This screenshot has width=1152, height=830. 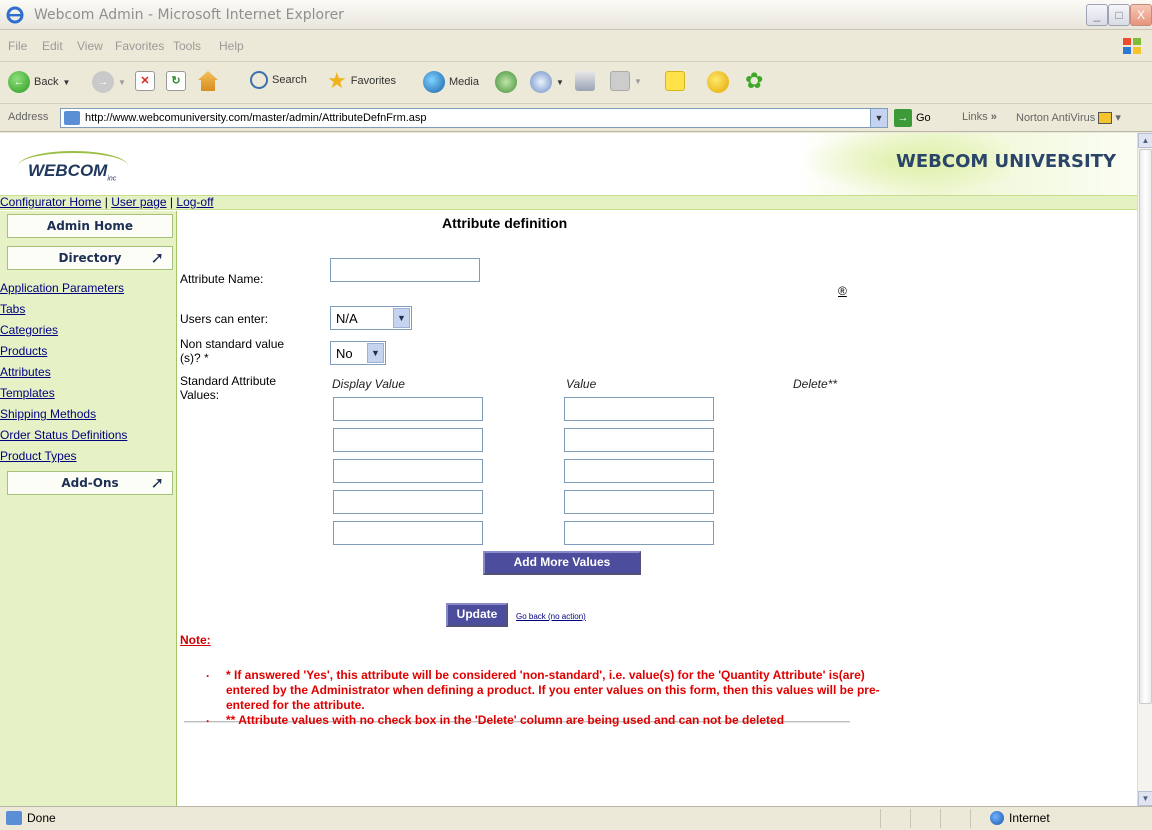 I want to click on security-zone: Internet, so click(x=1020, y=818).